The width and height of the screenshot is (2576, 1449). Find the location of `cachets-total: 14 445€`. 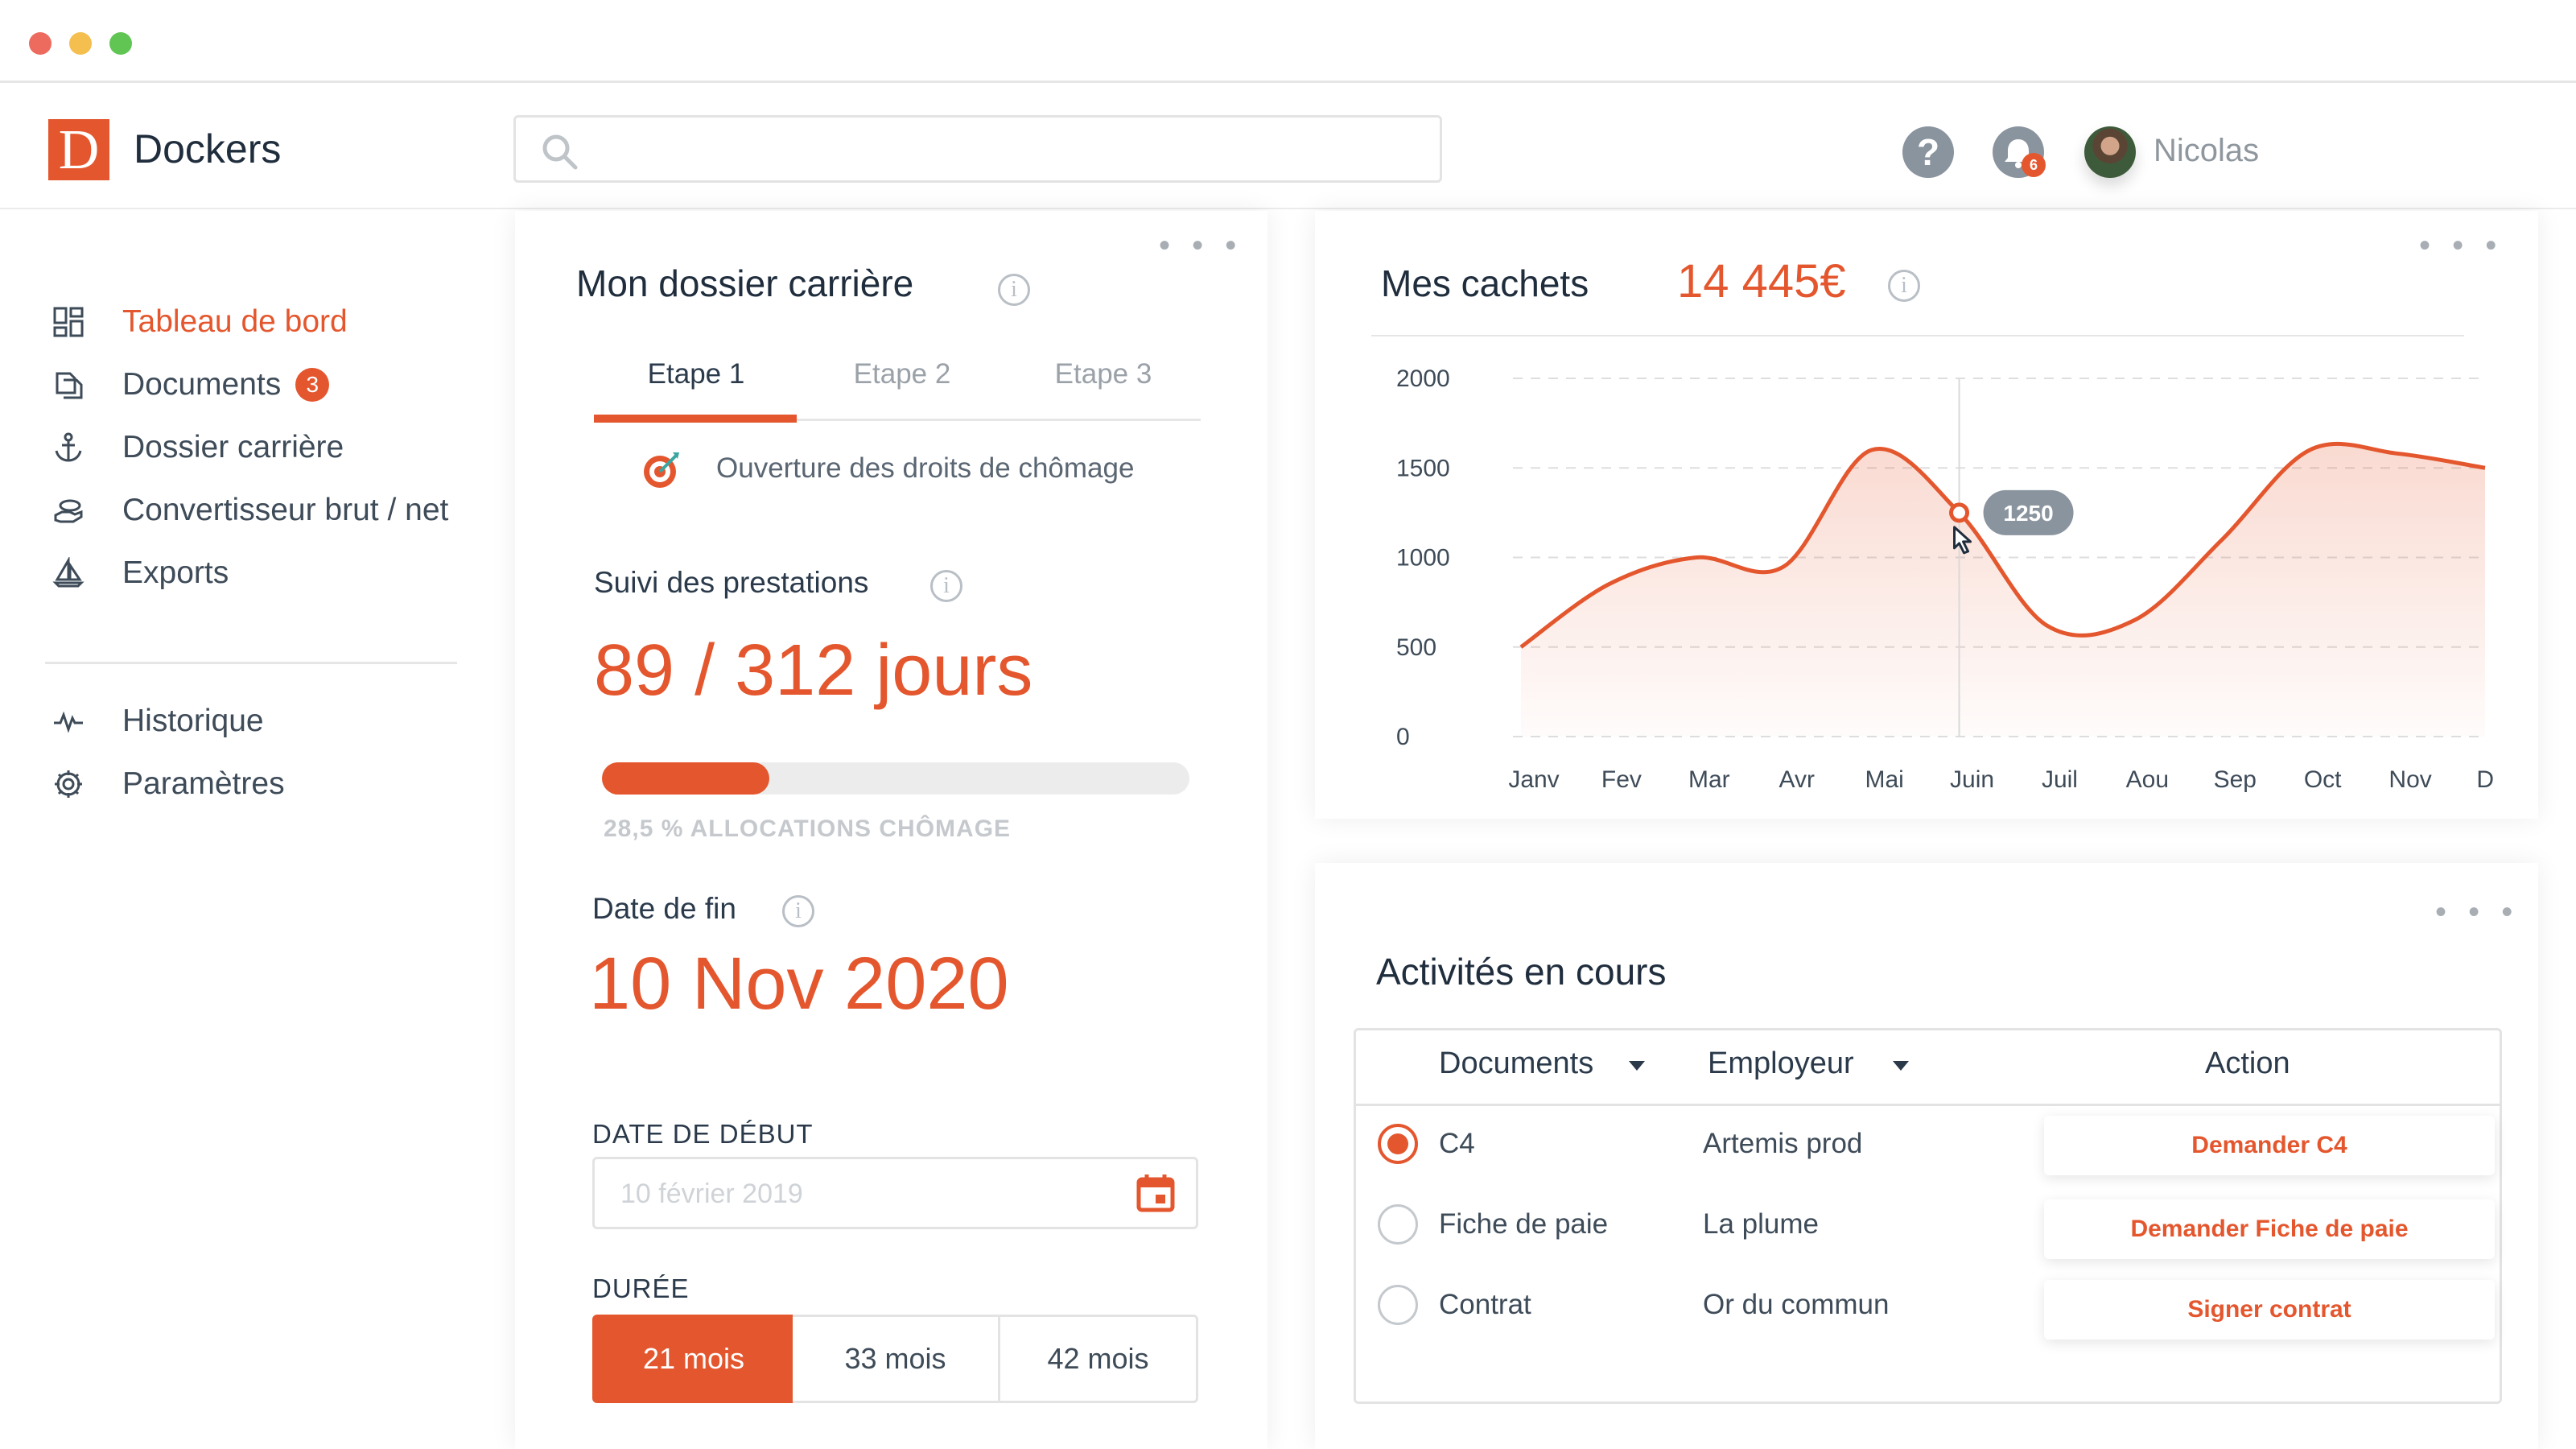

cachets-total: 14 445€ is located at coordinates (1761, 281).